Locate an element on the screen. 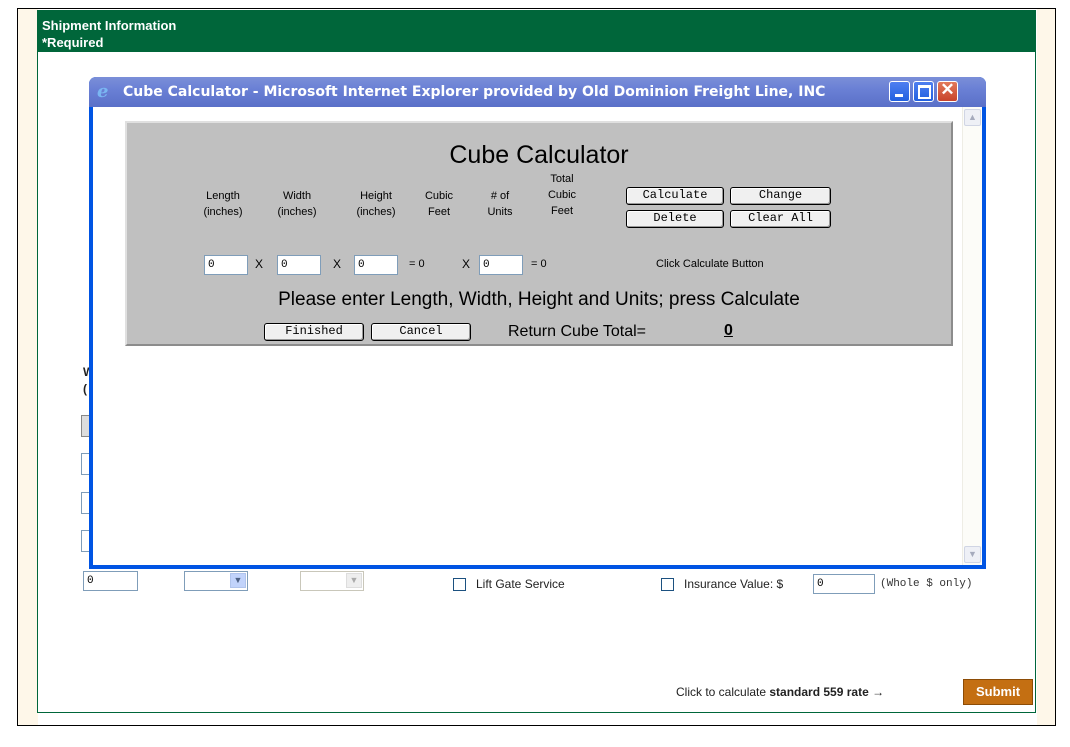 The image size is (1070, 747). submit-button: Submit is located at coordinates (998, 692).